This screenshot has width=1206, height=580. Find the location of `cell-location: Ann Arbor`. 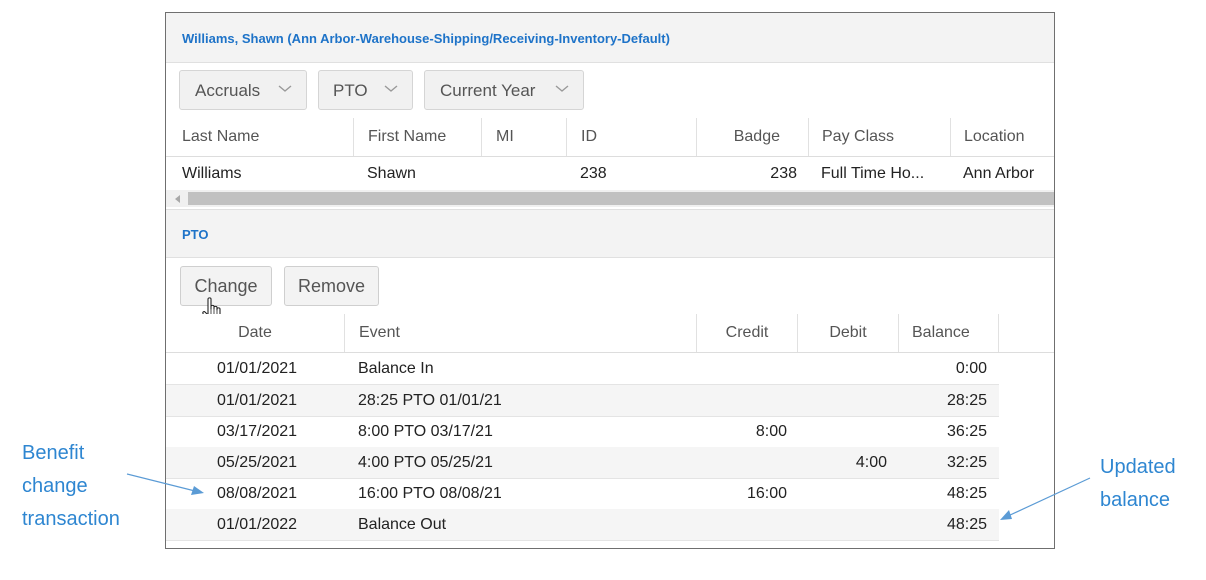

cell-location: Ann Arbor is located at coordinates (999, 173).